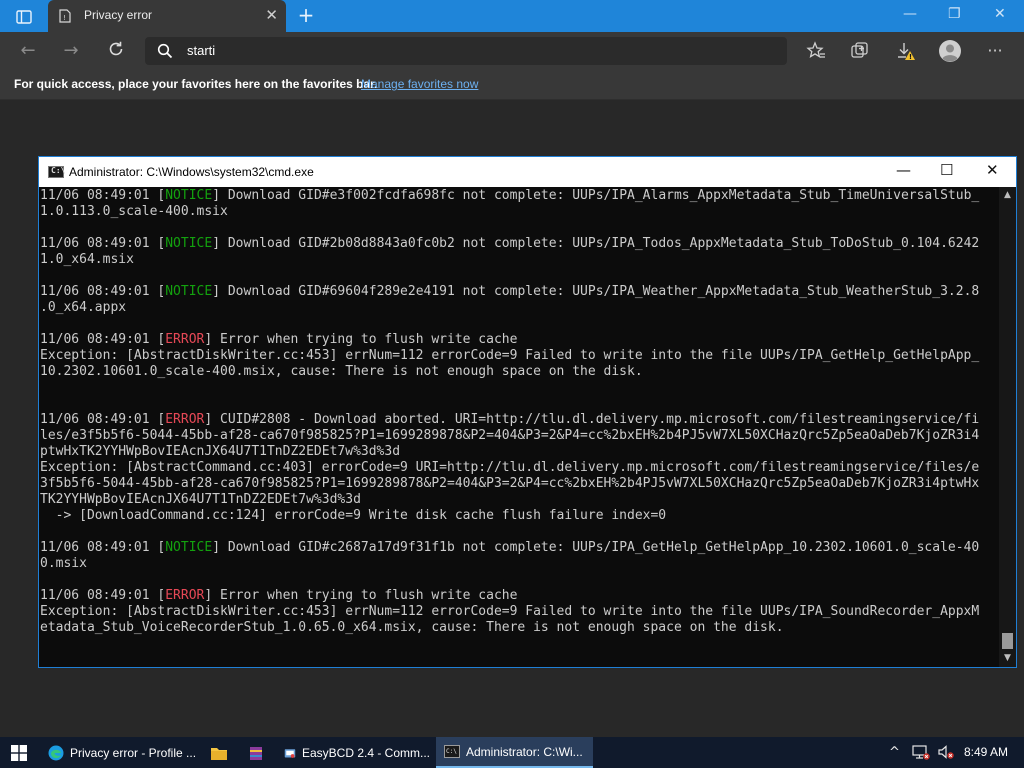 The height and width of the screenshot is (768, 1024). What do you see at coordinates (921, 754) in the screenshot?
I see `network-icon` at bounding box center [921, 754].